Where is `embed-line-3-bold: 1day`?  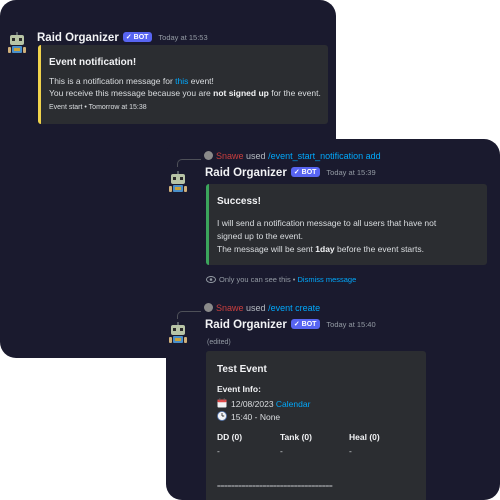 embed-line-3-bold: 1day is located at coordinates (325, 249).